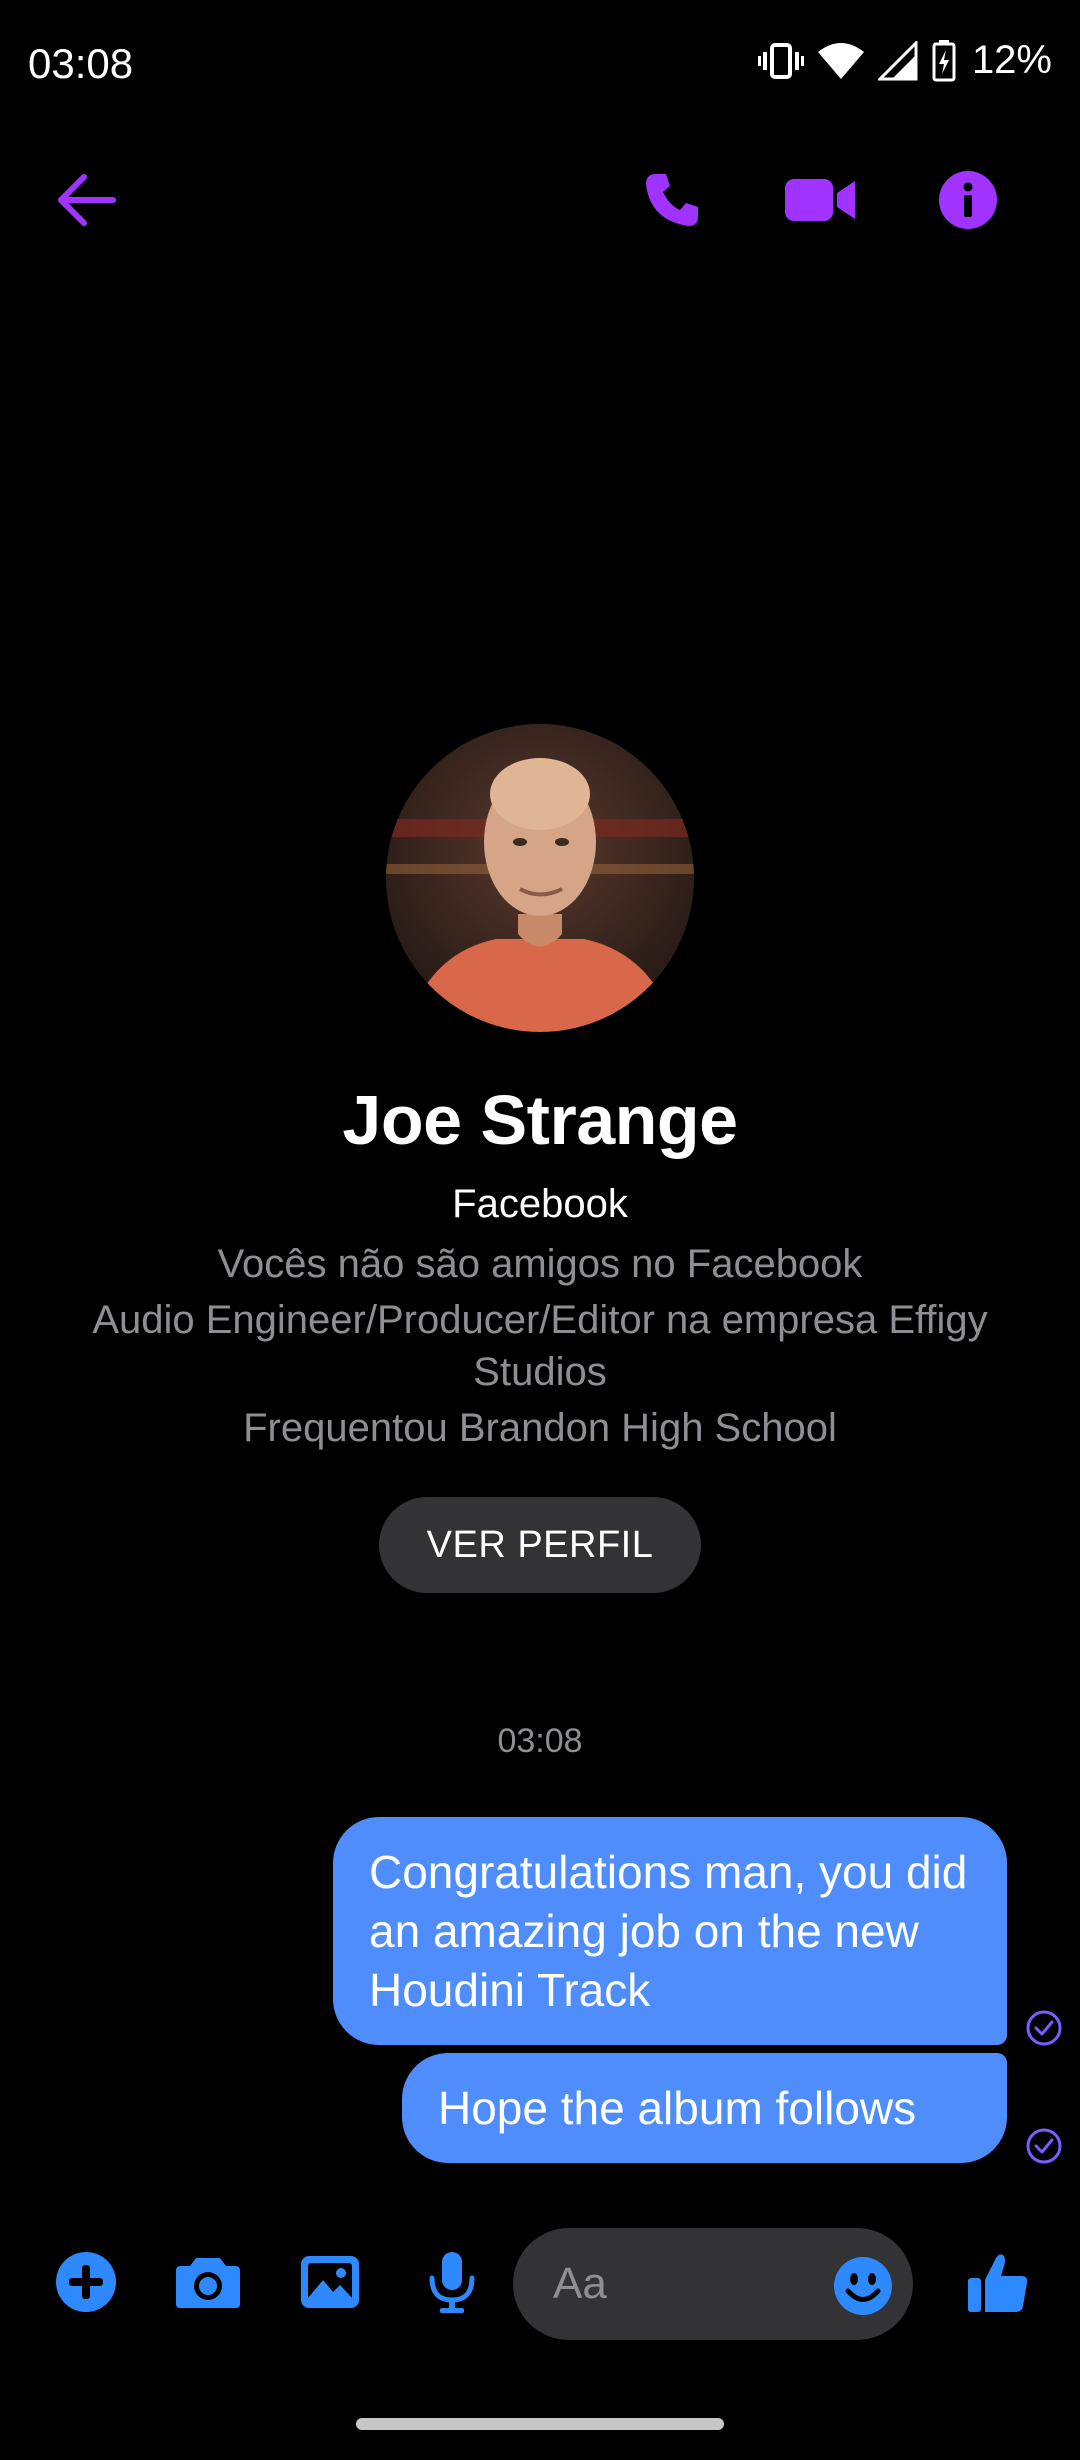 Image resolution: width=1080 pixels, height=2460 pixels. What do you see at coordinates (540, 1428) in the screenshot?
I see `school-info: Frequentou Brandon High School` at bounding box center [540, 1428].